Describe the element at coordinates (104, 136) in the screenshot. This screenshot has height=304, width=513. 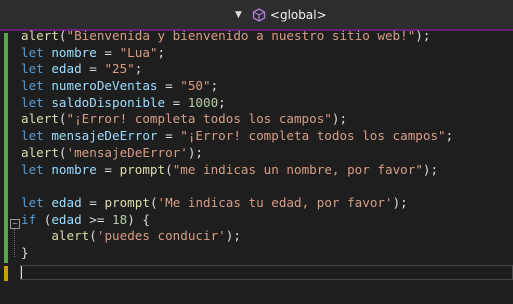
I see `code-token-var: mensajeDeError` at that location.